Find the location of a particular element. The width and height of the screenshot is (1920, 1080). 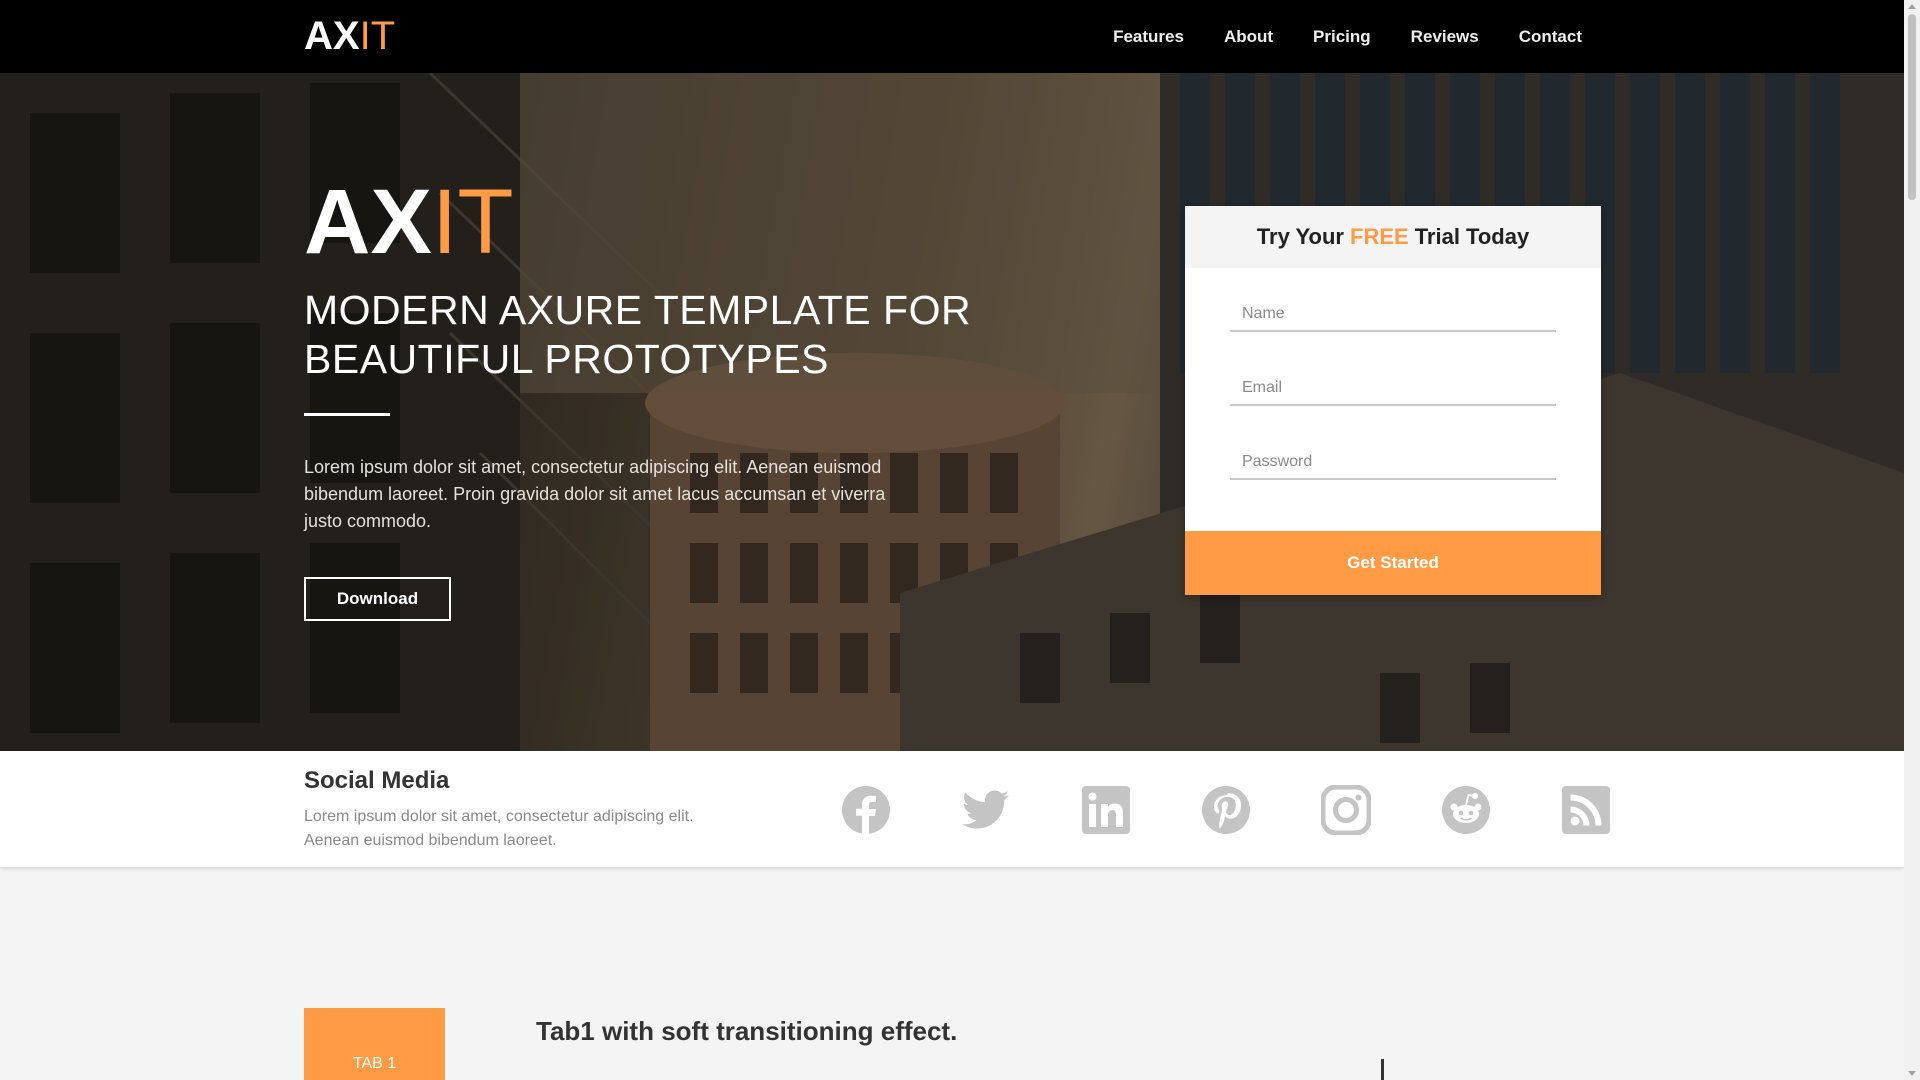

tab1-heading: Tab1 with soft transitioning effect. is located at coordinates (747, 1031).